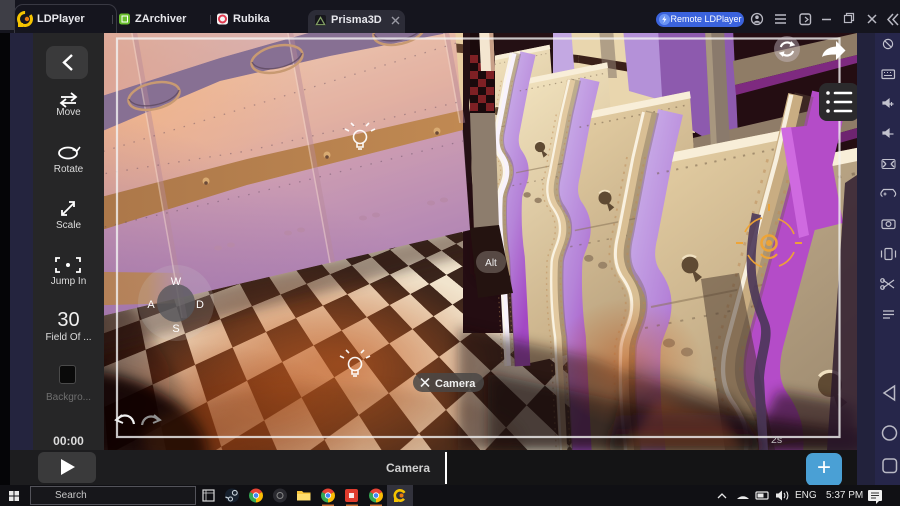 The width and height of the screenshot is (900, 506). Describe the element at coordinates (455, 384) in the screenshot. I see `svg-text: Camera` at that location.